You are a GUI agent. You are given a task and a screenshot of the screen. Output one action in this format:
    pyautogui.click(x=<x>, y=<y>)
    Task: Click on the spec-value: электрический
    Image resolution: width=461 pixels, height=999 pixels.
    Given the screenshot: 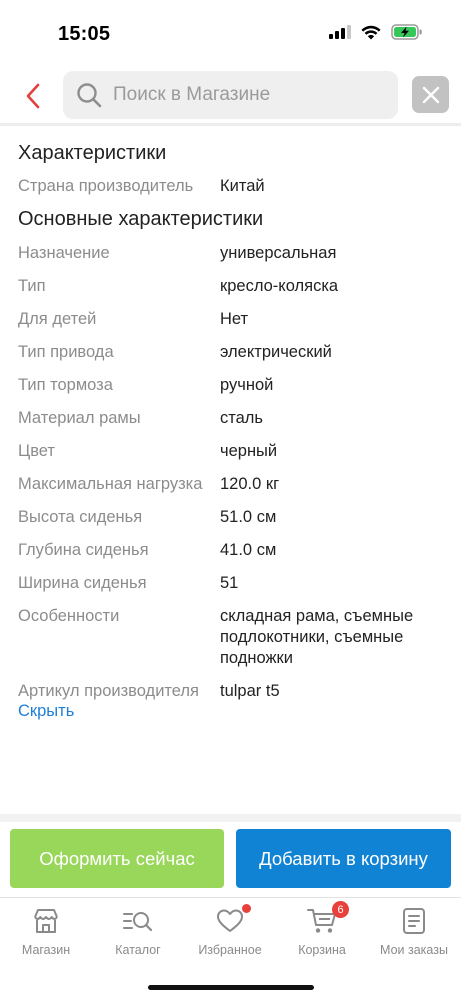 What is the action you would take?
    pyautogui.click(x=276, y=352)
    